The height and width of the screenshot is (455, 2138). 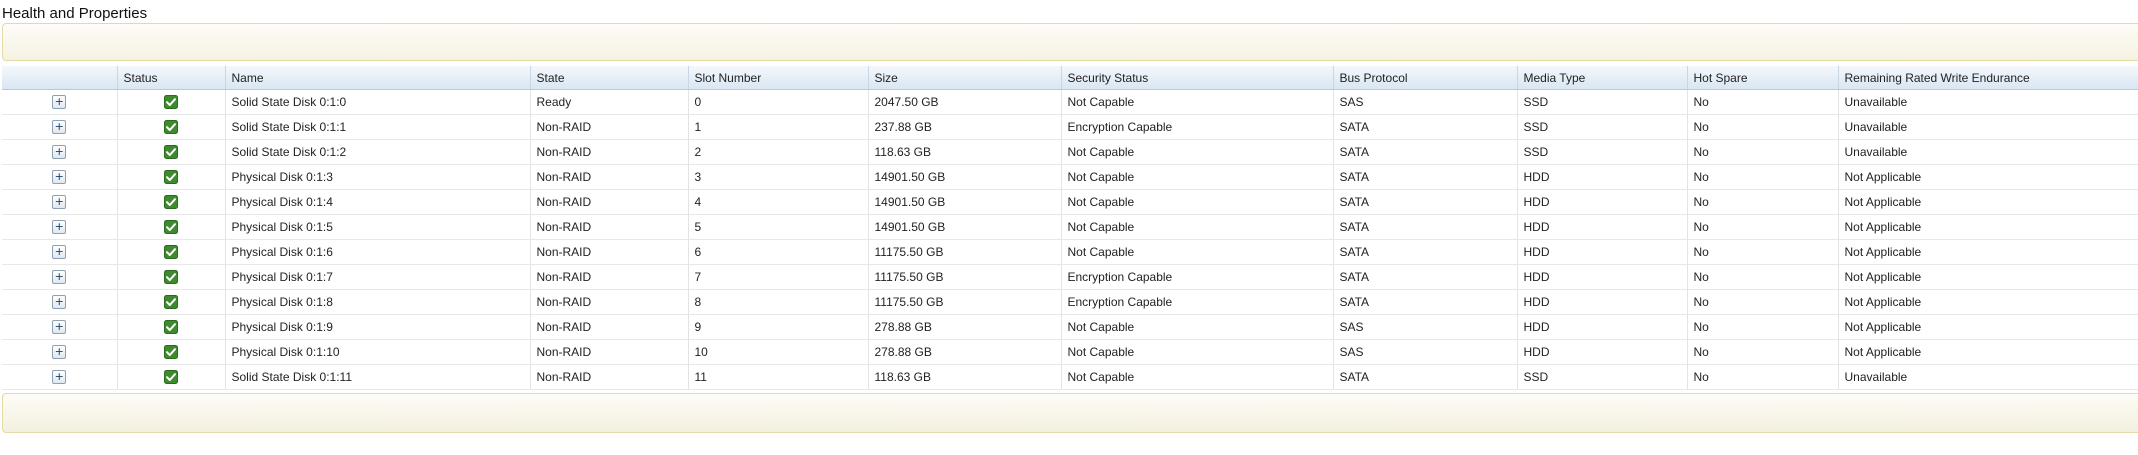 What do you see at coordinates (1425, 78) in the screenshot?
I see `header-bus-protocol: Bus Protocol` at bounding box center [1425, 78].